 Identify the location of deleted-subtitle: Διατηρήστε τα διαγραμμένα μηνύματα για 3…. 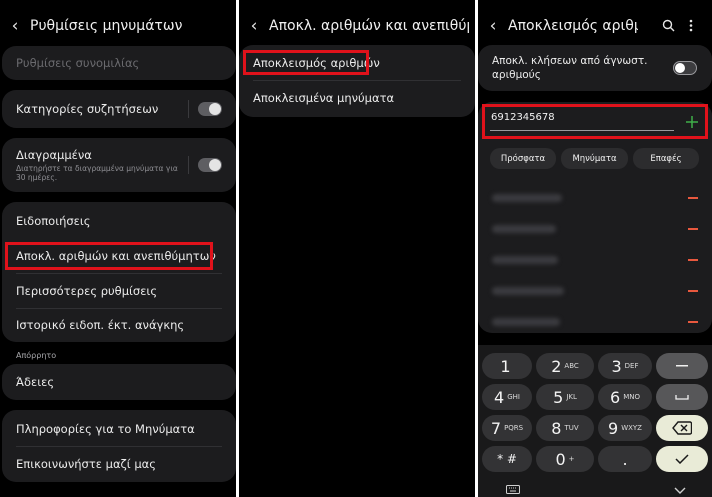
(97, 173).